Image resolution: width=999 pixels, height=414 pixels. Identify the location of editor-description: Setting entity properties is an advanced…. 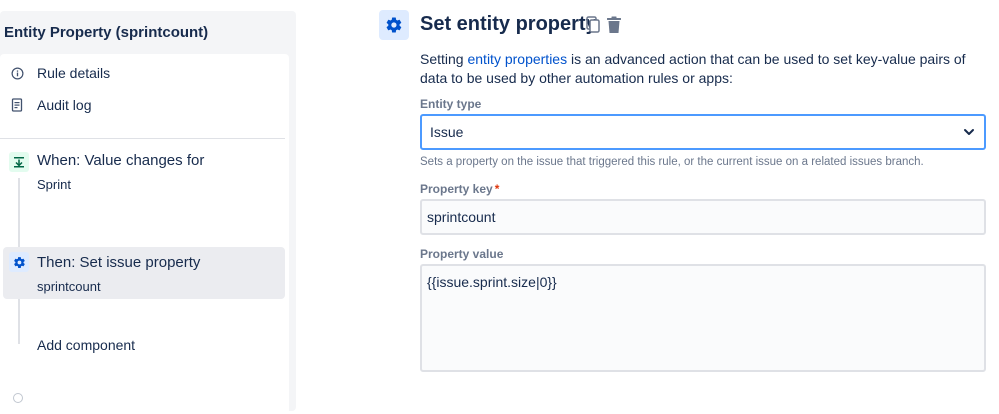
(702, 69).